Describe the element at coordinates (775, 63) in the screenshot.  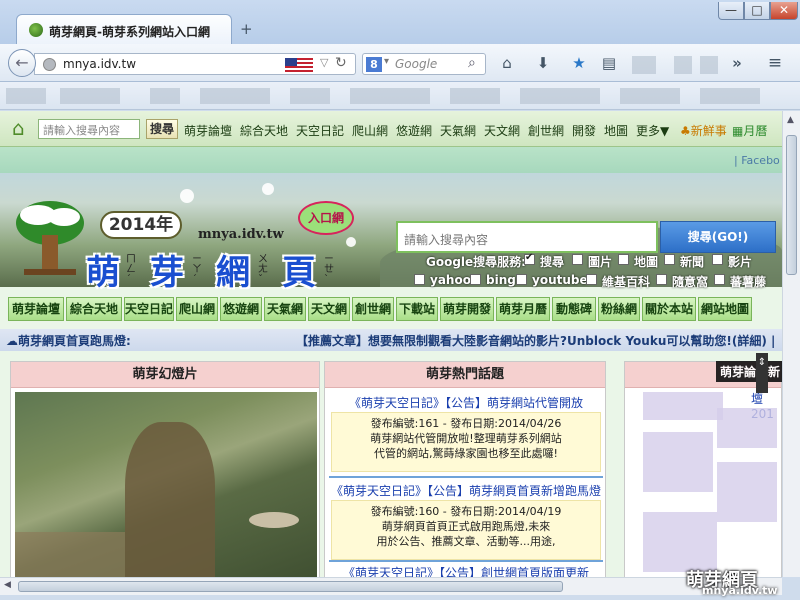
I see `menu-icon: ≡` at that location.